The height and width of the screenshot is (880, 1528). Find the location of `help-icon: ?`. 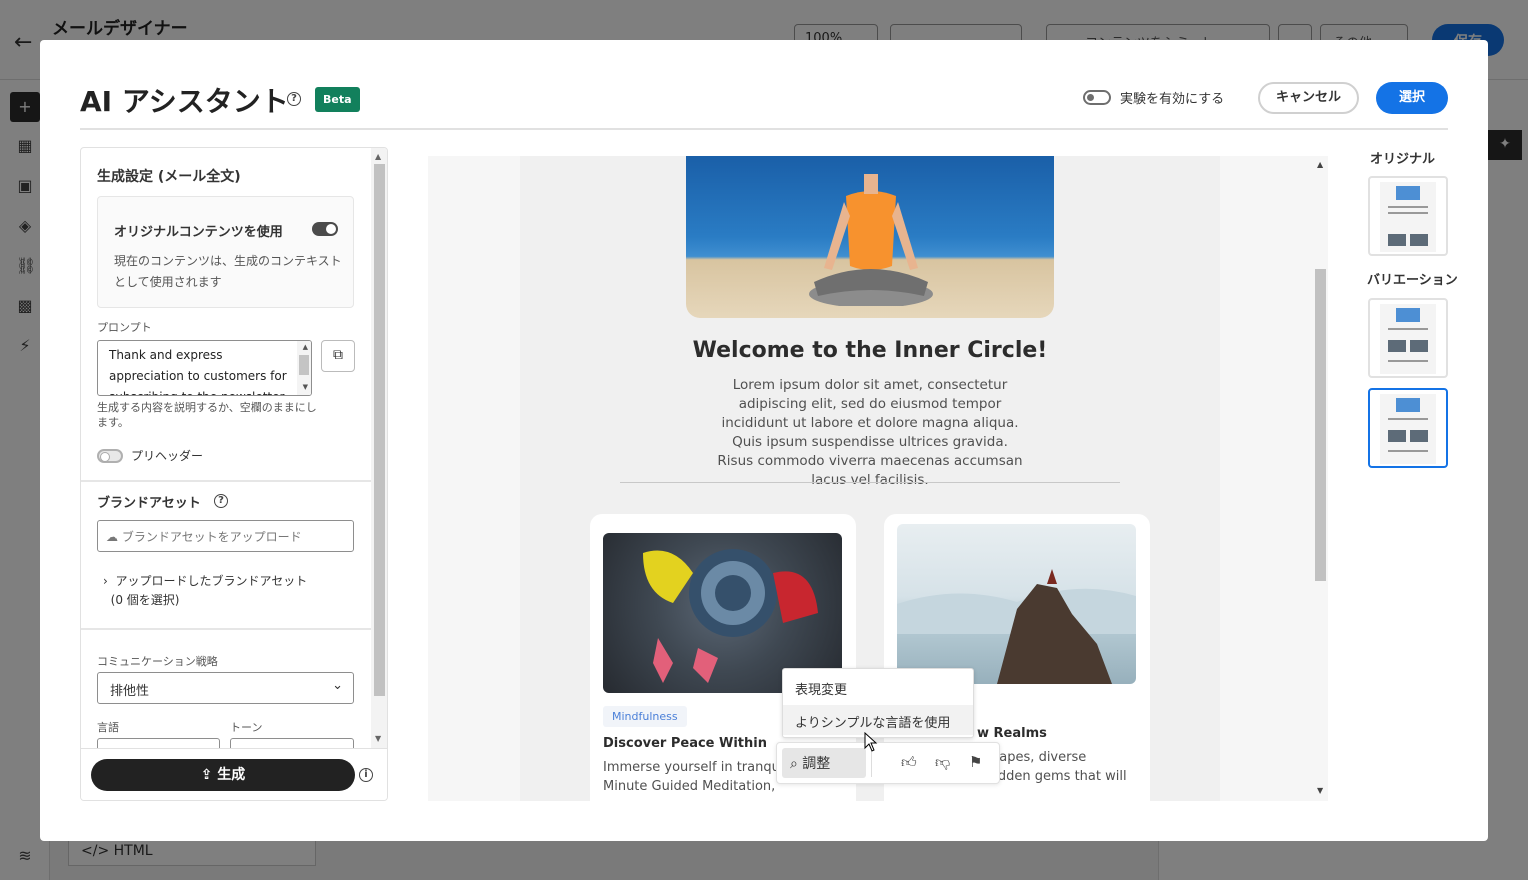

help-icon: ? is located at coordinates (294, 99).